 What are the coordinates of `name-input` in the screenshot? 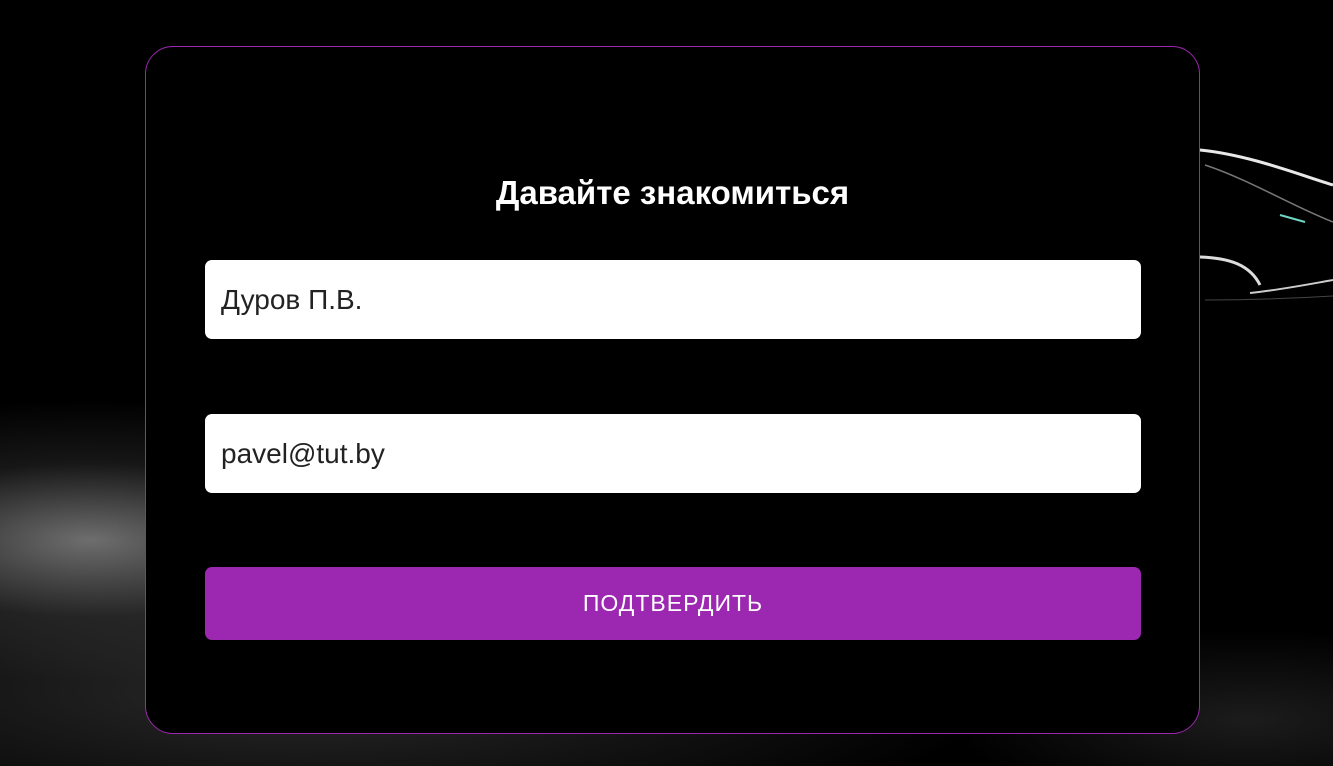 It's located at (673, 299).